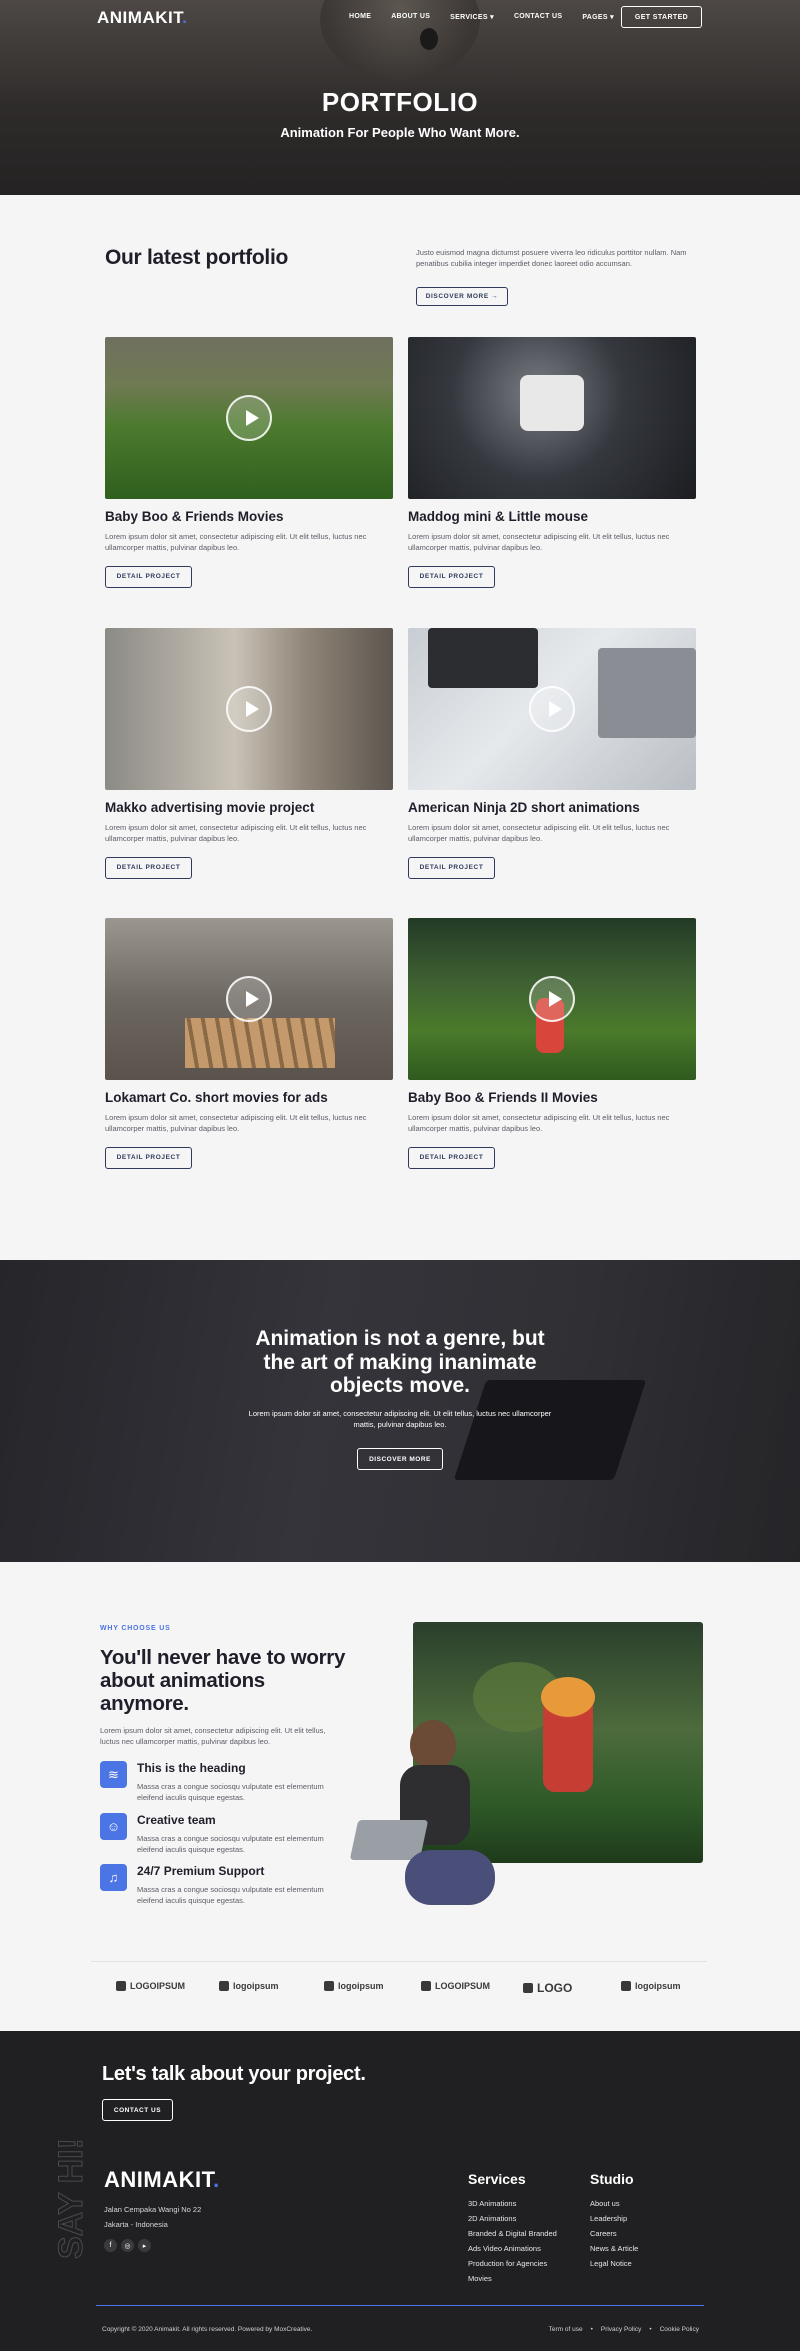 Image resolution: width=800 pixels, height=2351 pixels. Describe the element at coordinates (566, 2329) in the screenshot. I see `terms-link: Term of use` at that location.